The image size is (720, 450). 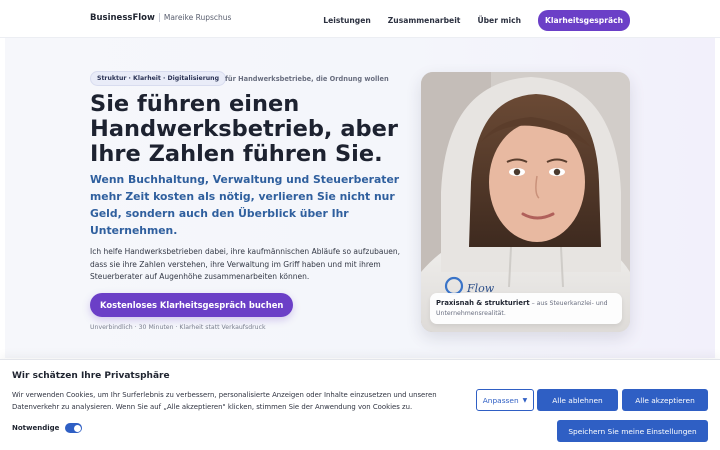 What do you see at coordinates (500, 400) in the screenshot?
I see `customize-label: Anpassen` at bounding box center [500, 400].